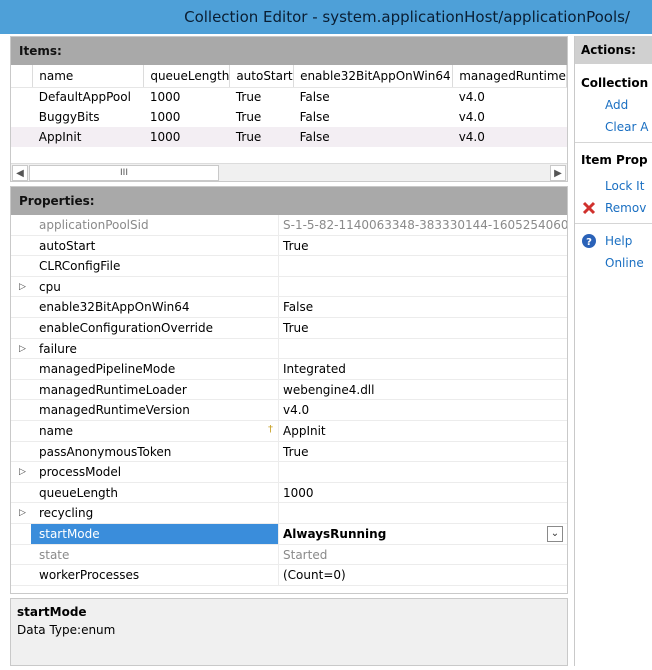 The width and height of the screenshot is (652, 670). I want to click on property-row-enable32BitAppOnWin64: enable32BitAppOnWin64 False, so click(289, 307).